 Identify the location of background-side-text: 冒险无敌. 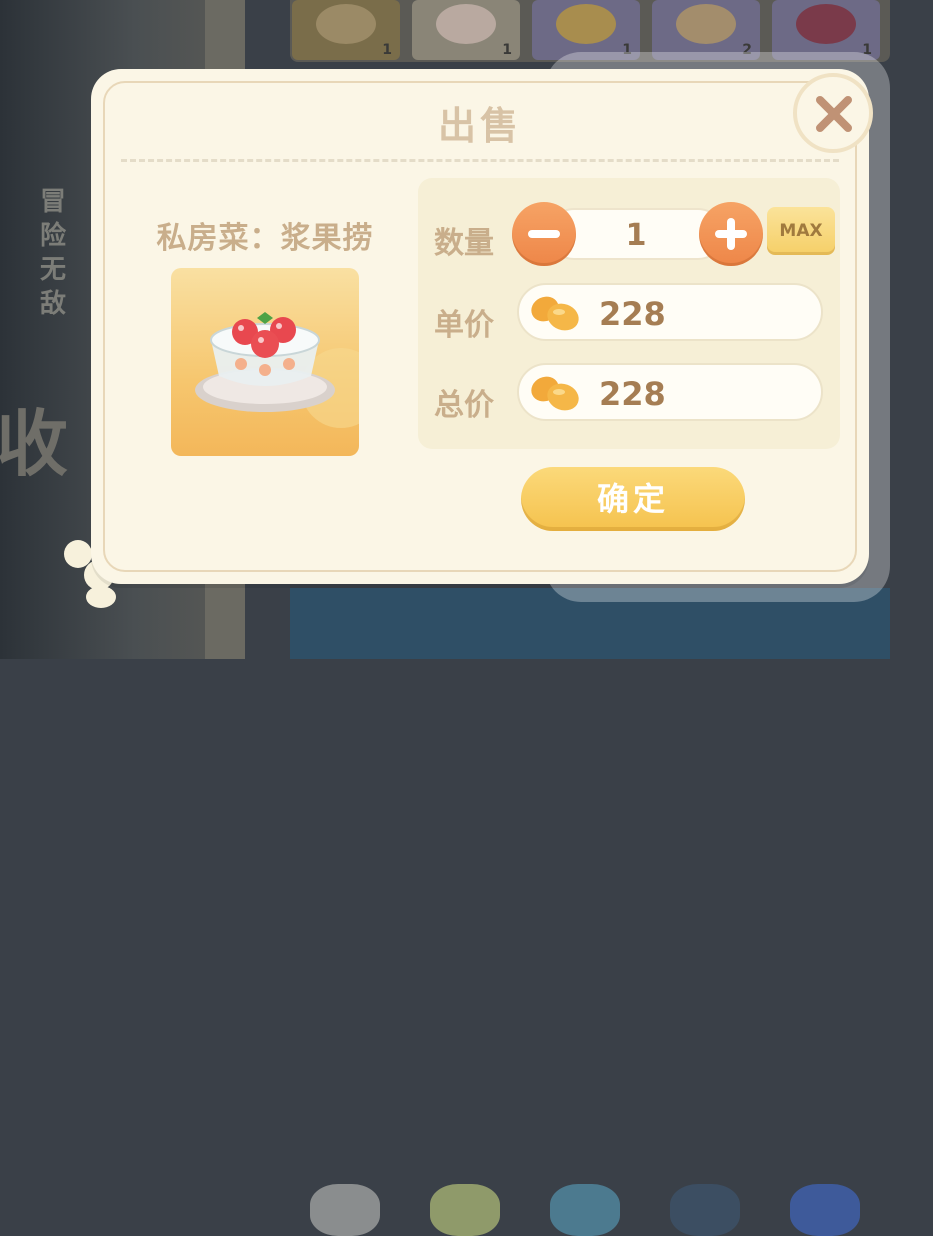
(53, 253).